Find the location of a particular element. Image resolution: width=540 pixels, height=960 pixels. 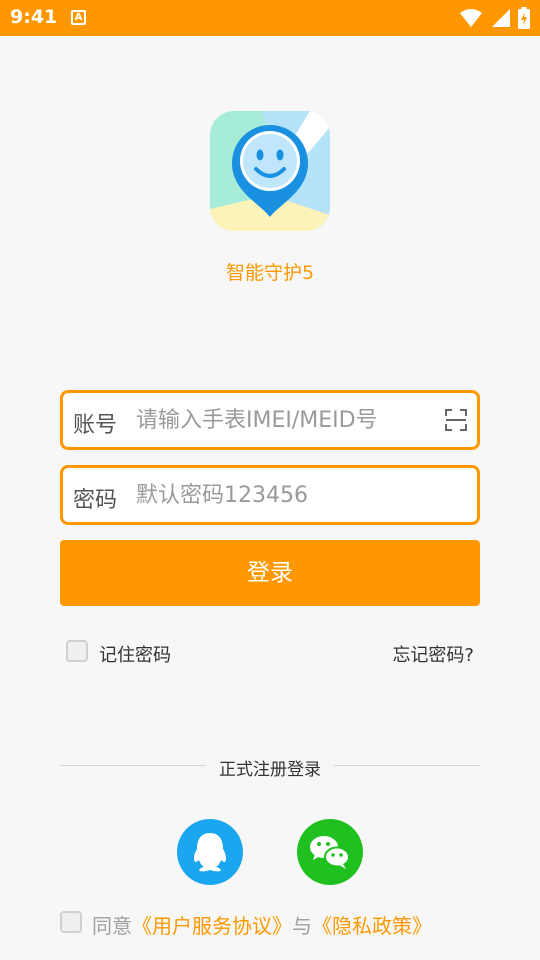

forgot-password-link: 忘记密码? is located at coordinates (433, 654).